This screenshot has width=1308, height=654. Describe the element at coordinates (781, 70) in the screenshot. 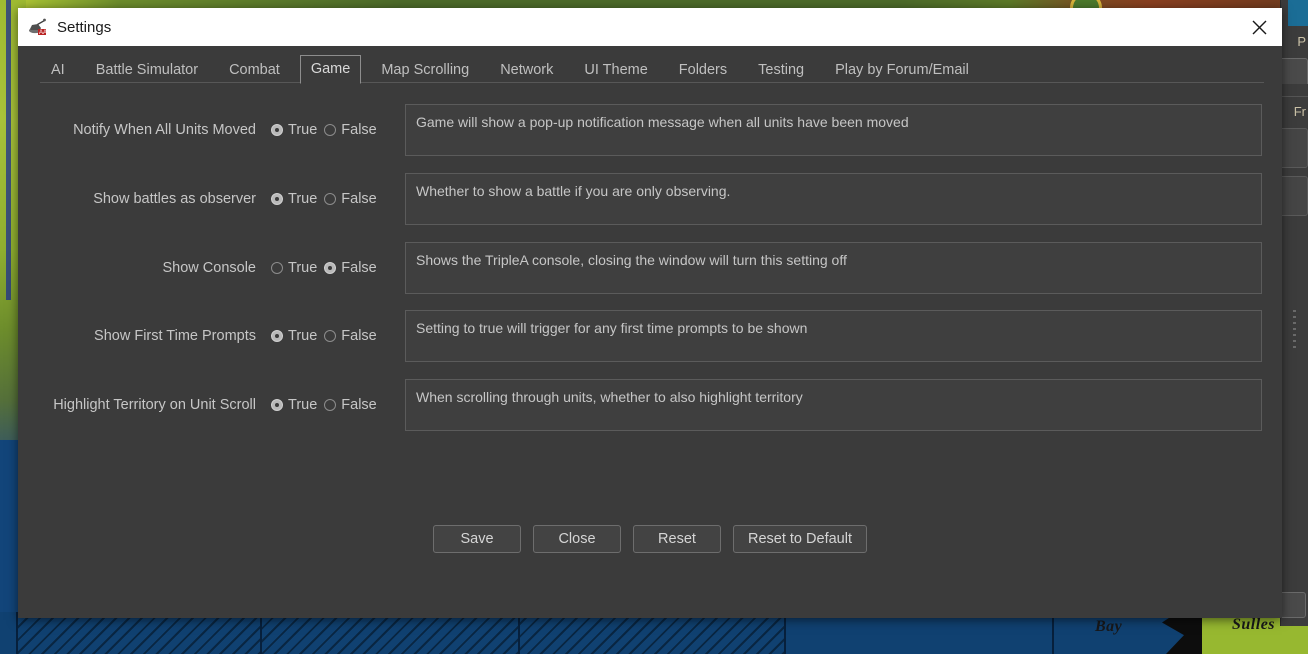

I see `tab-testing: Testing` at that location.